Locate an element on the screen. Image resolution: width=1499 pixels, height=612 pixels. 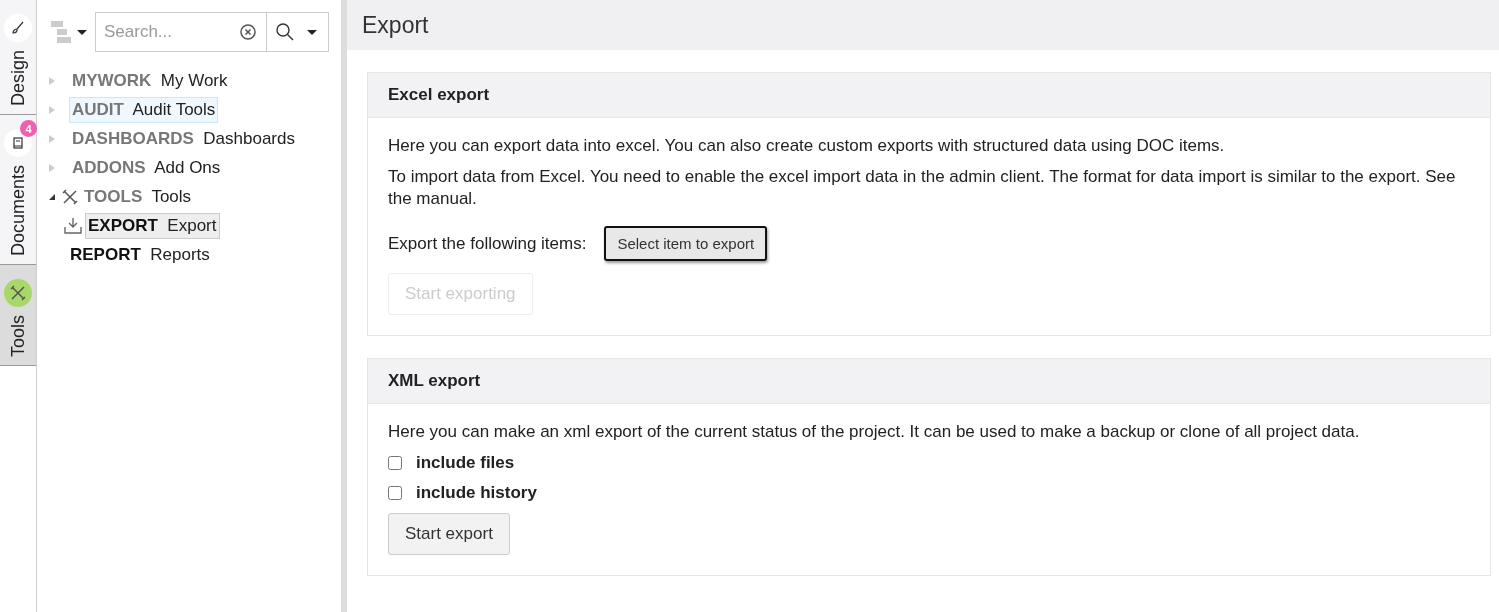
collapse-icon is located at coordinates (52, 196).